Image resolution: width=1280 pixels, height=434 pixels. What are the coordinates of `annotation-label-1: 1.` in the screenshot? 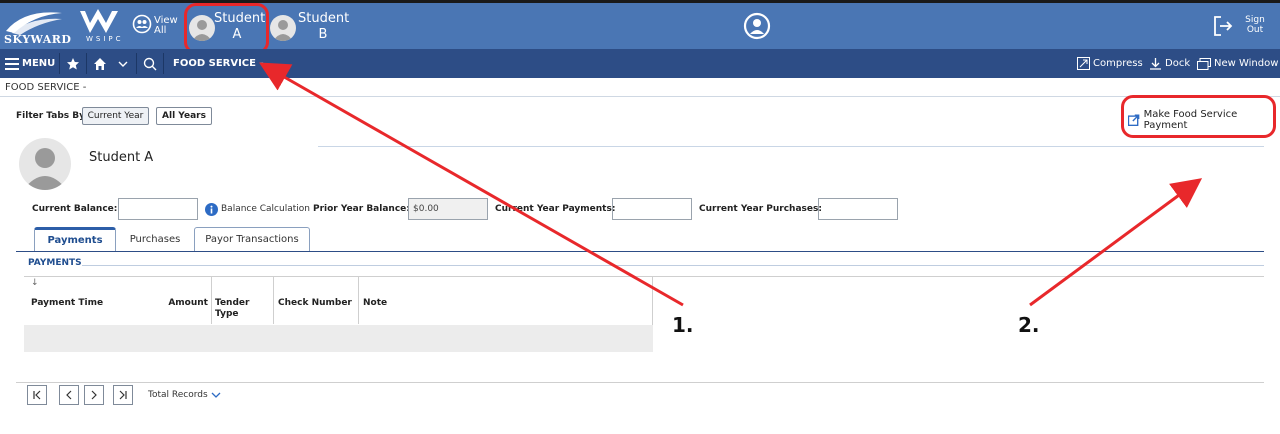 It's located at (683, 325).